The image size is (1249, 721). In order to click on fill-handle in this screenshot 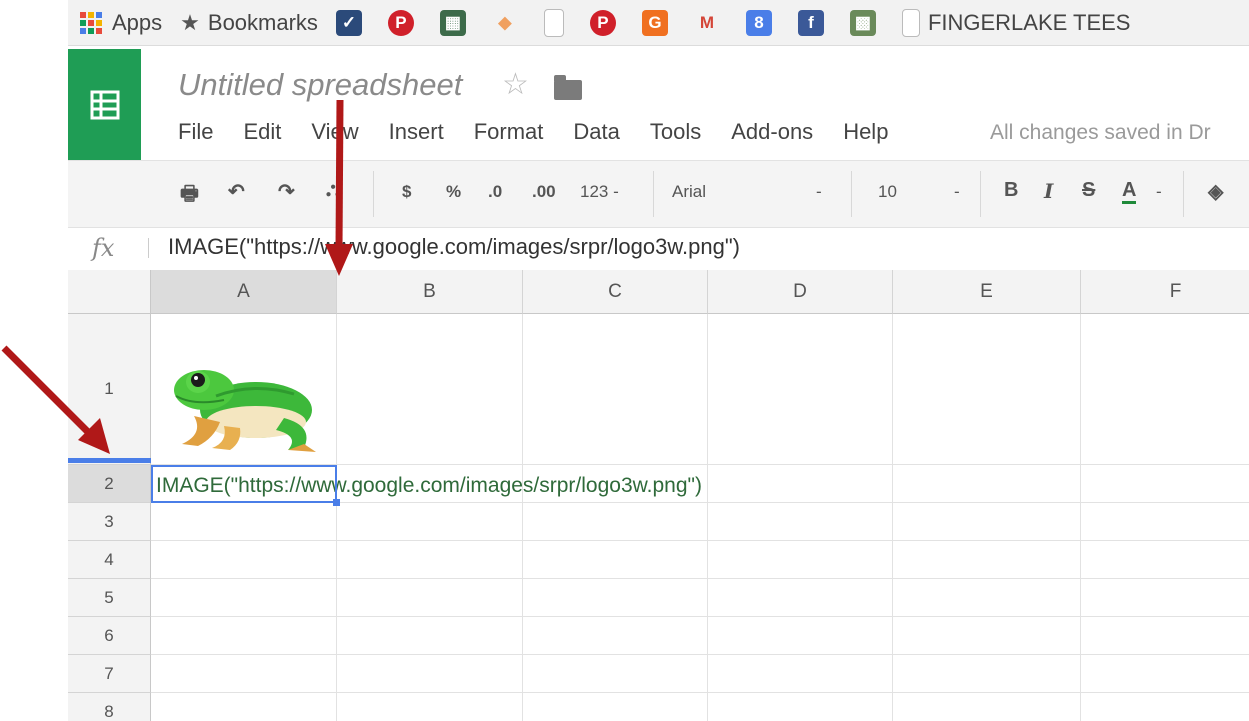, I will do `click(336, 502)`.